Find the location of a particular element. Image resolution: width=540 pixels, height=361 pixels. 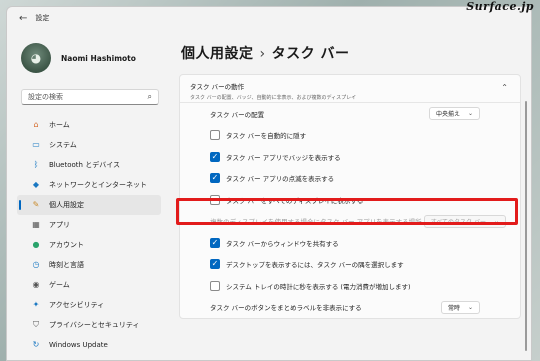

badges-label: タスク バー アプリでバッジを表示する is located at coordinates (283, 157).